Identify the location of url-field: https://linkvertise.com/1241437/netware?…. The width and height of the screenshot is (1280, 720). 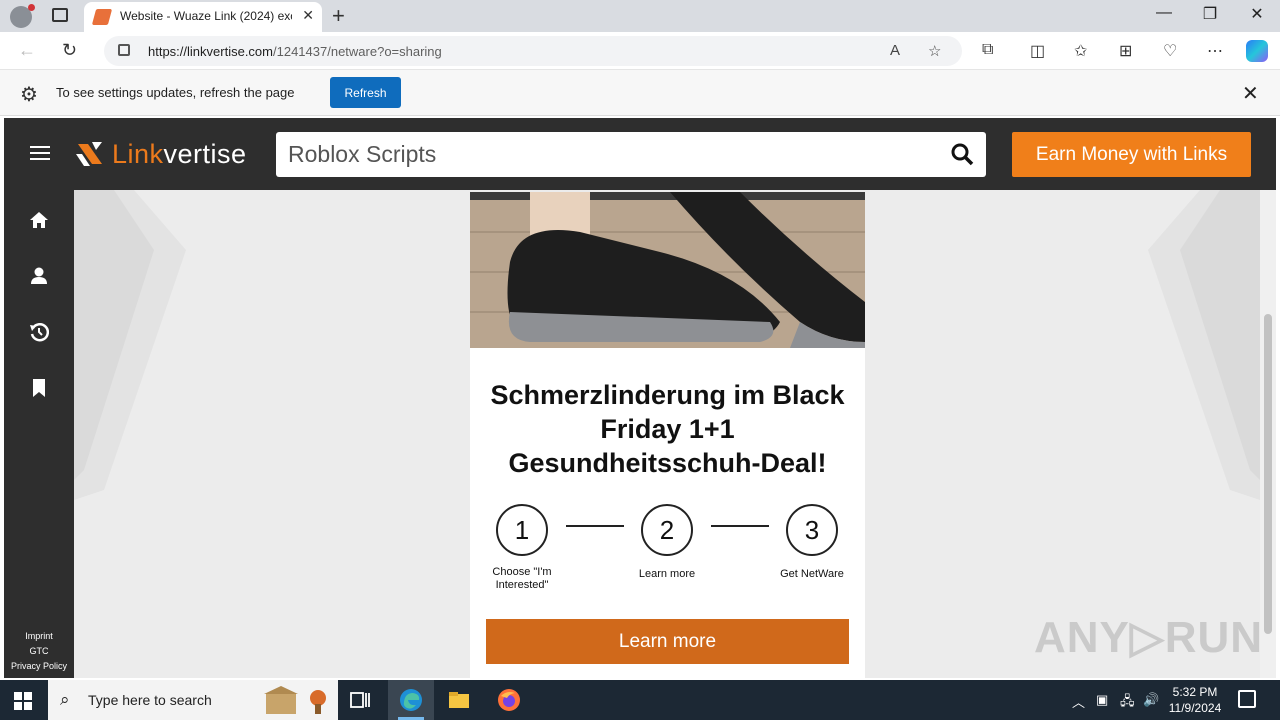
(533, 51).